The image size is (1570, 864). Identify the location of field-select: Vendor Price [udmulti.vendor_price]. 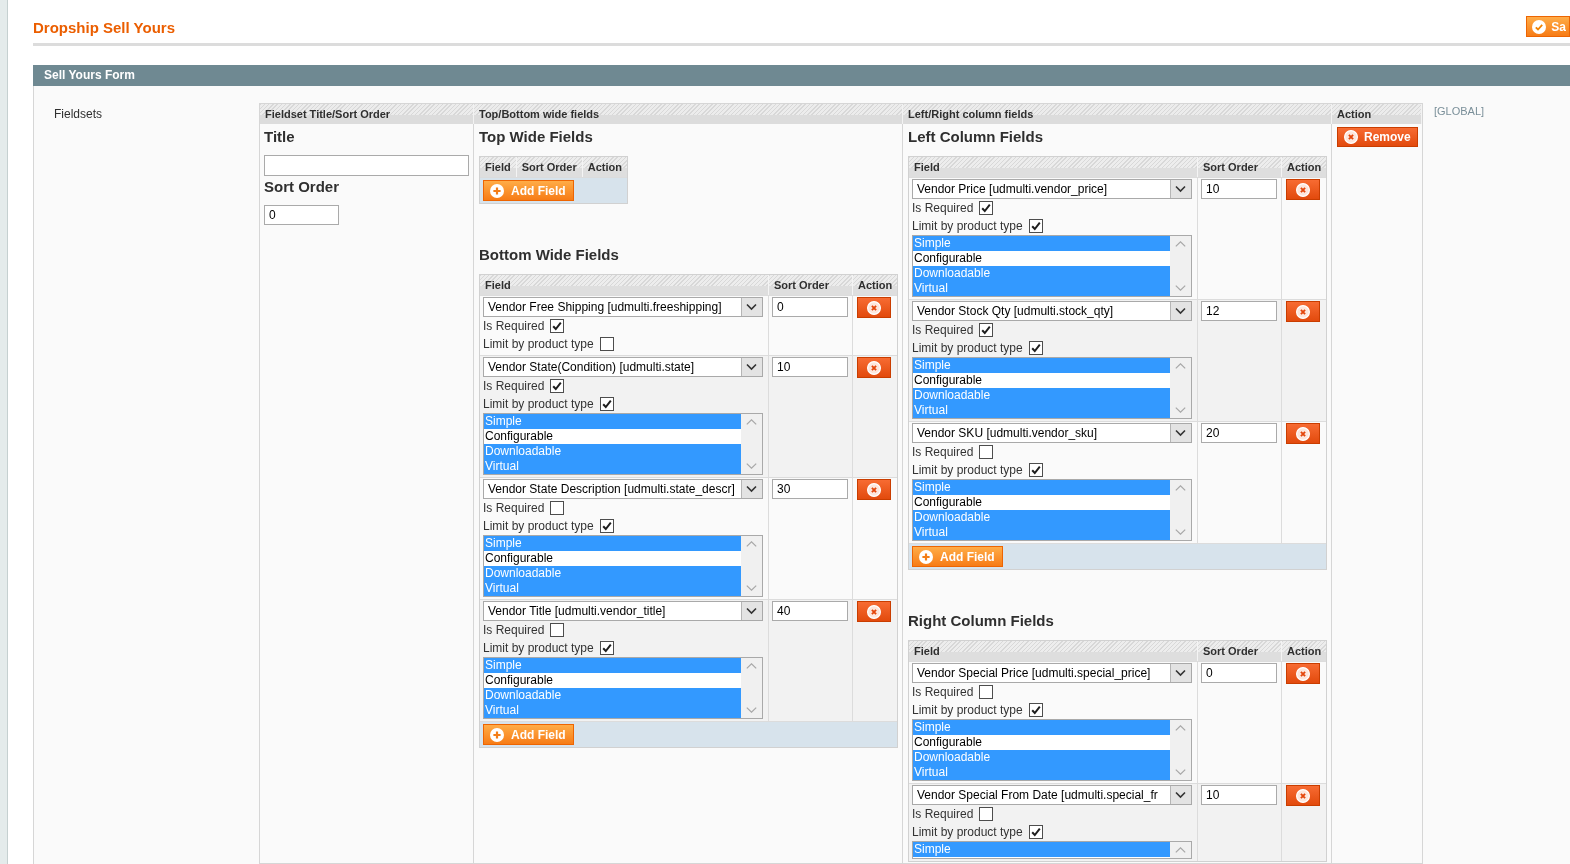
(1052, 189).